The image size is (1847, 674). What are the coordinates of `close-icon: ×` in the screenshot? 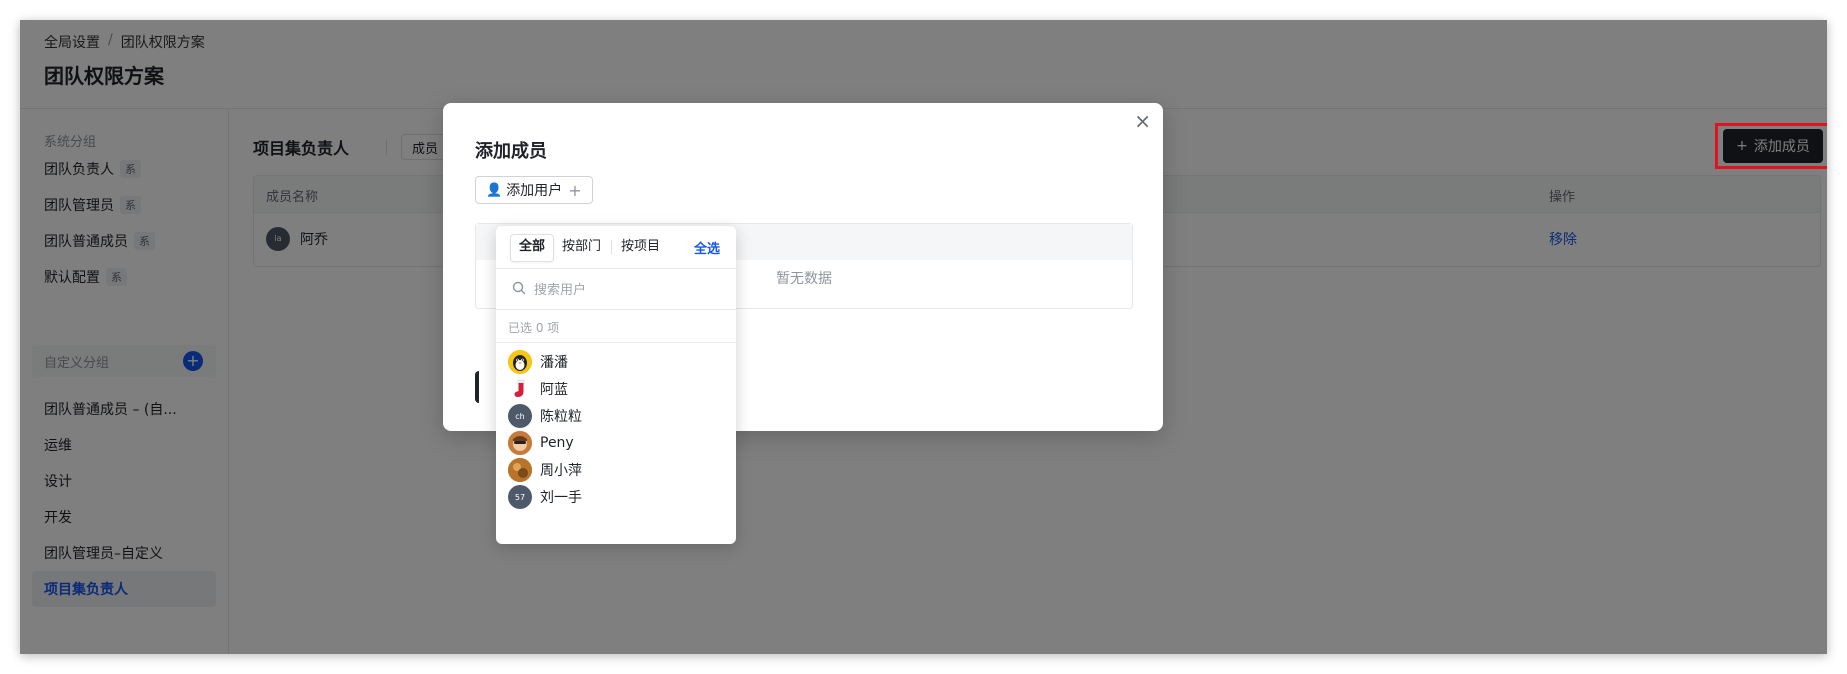 It's located at (1142, 121).